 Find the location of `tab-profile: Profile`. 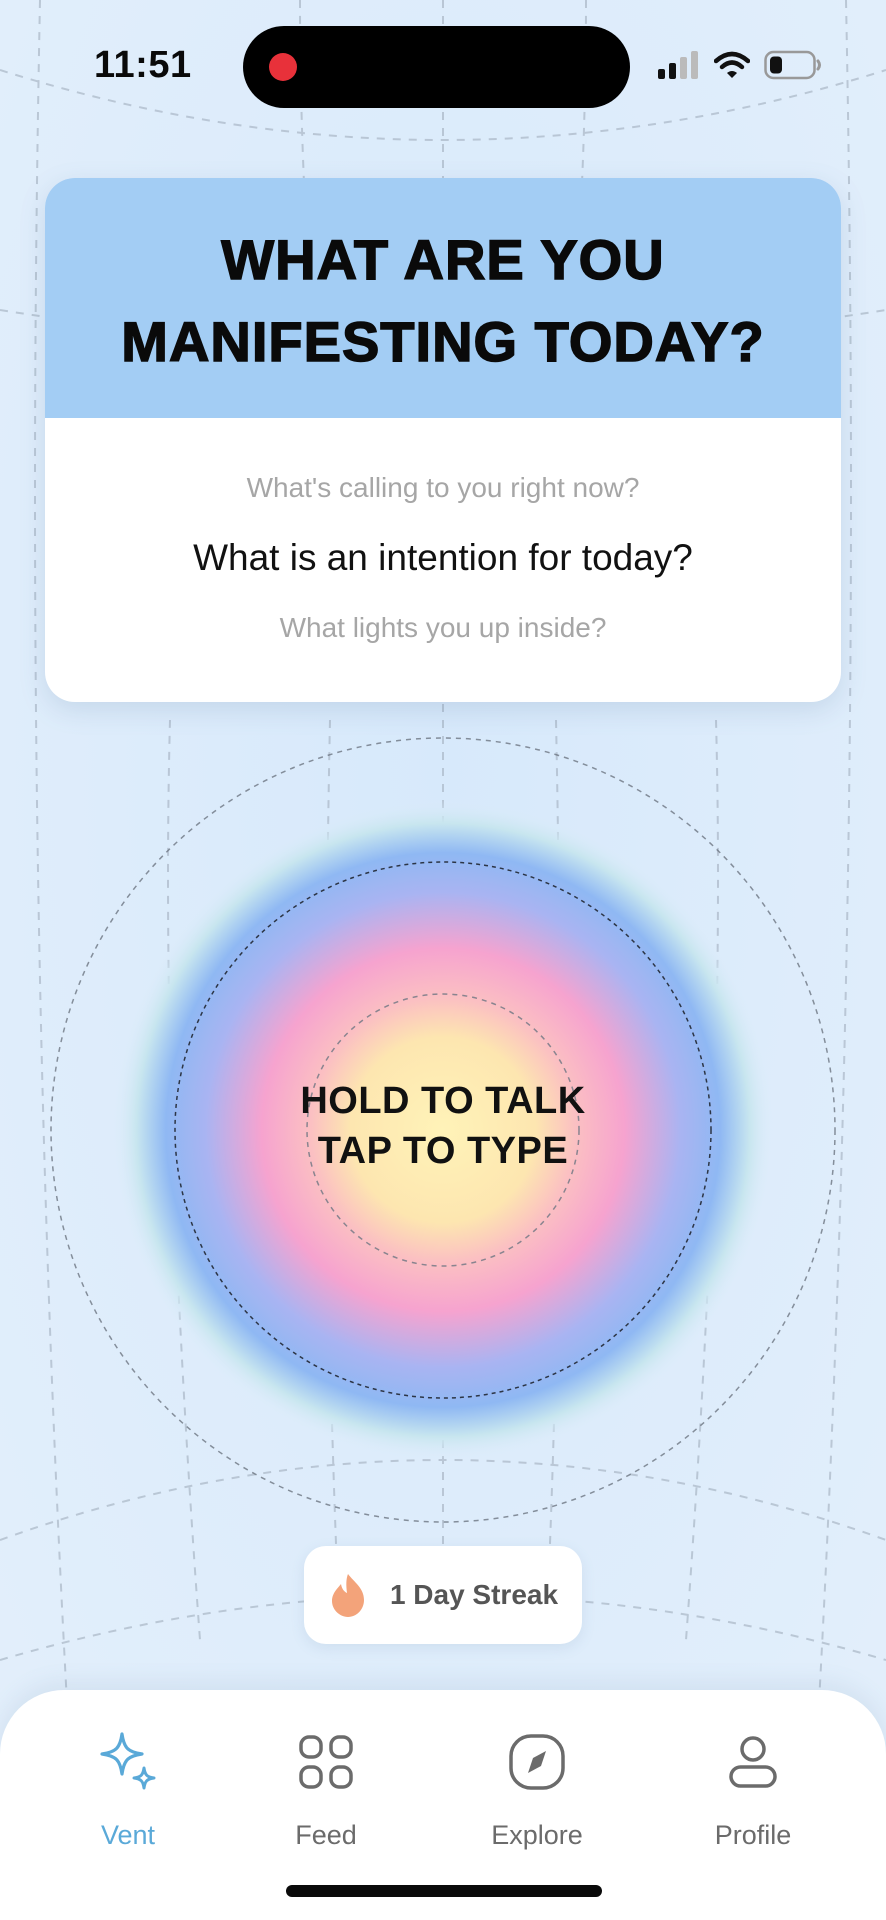

tab-profile: Profile is located at coordinates (753, 1788).